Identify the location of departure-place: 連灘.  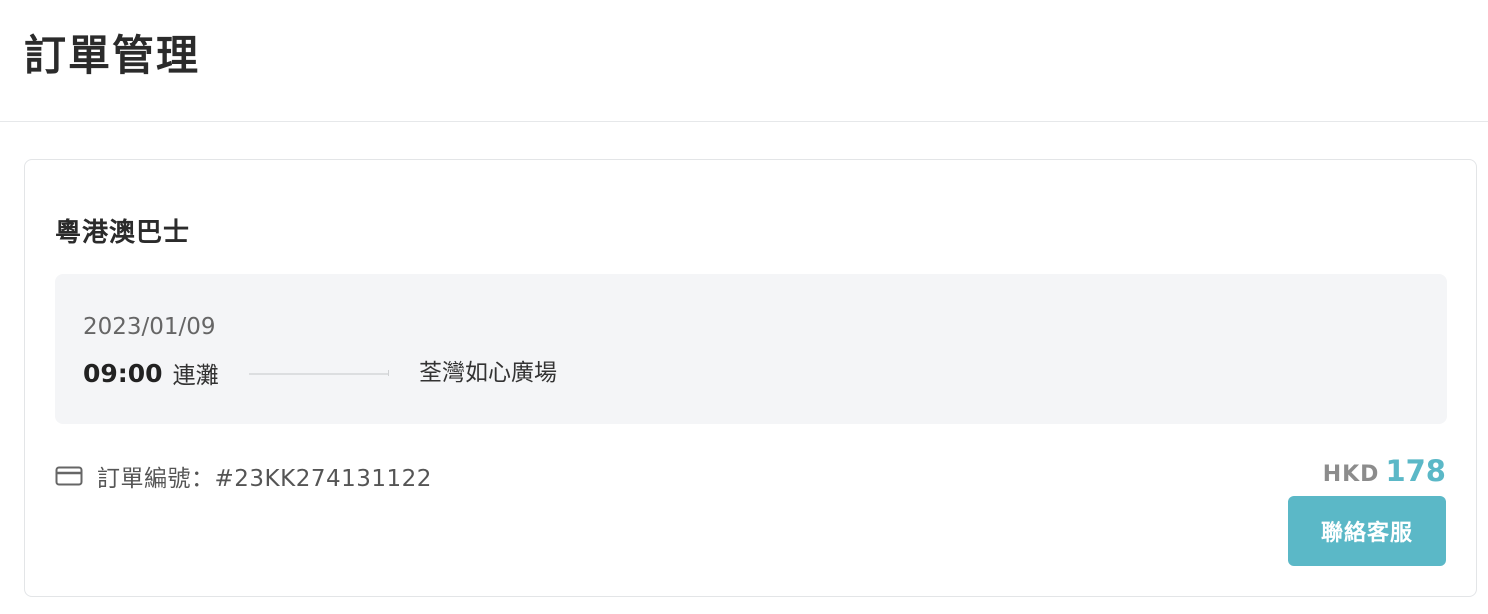
(195, 376).